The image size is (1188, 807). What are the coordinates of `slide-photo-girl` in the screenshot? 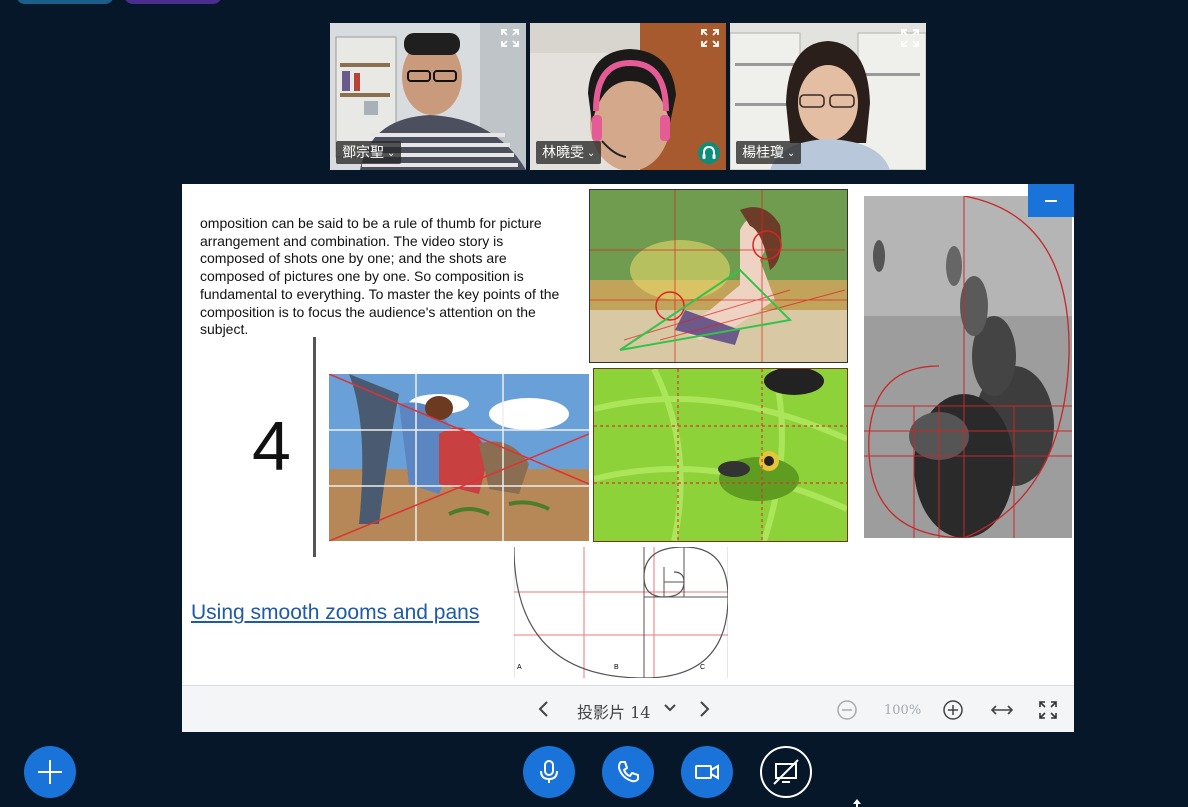 It's located at (718, 276).